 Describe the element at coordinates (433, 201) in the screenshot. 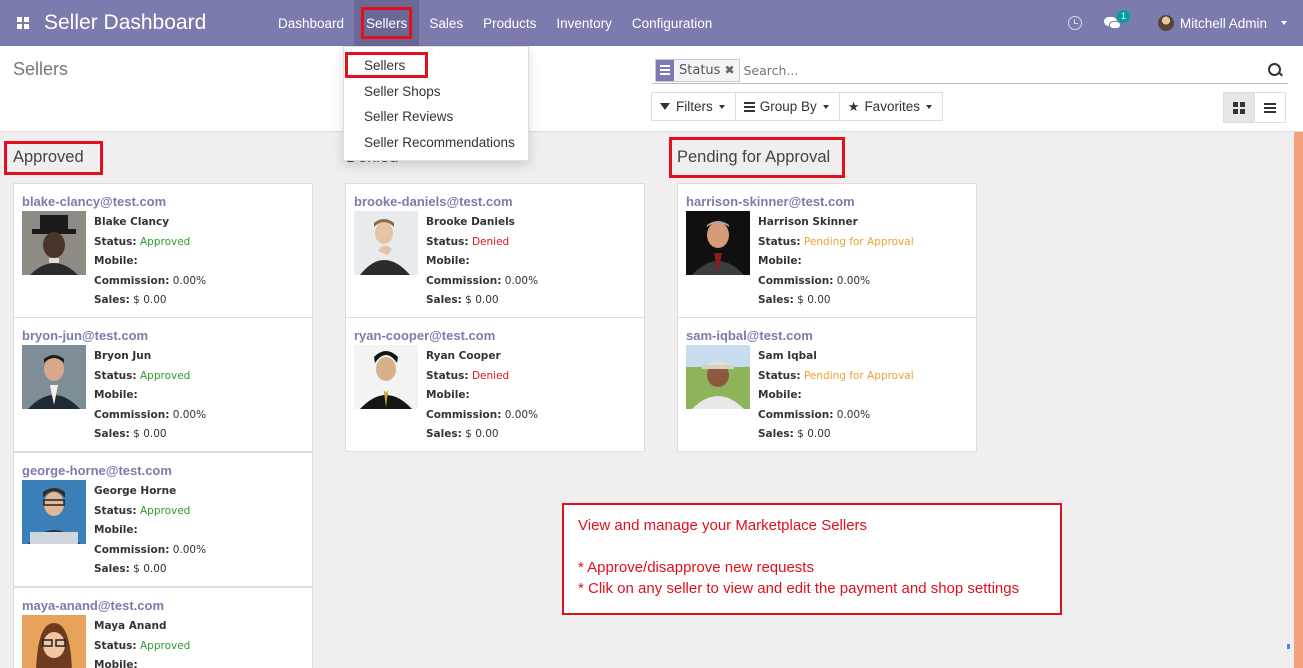

I see `seller-email: brooke-daniels@test.com` at that location.